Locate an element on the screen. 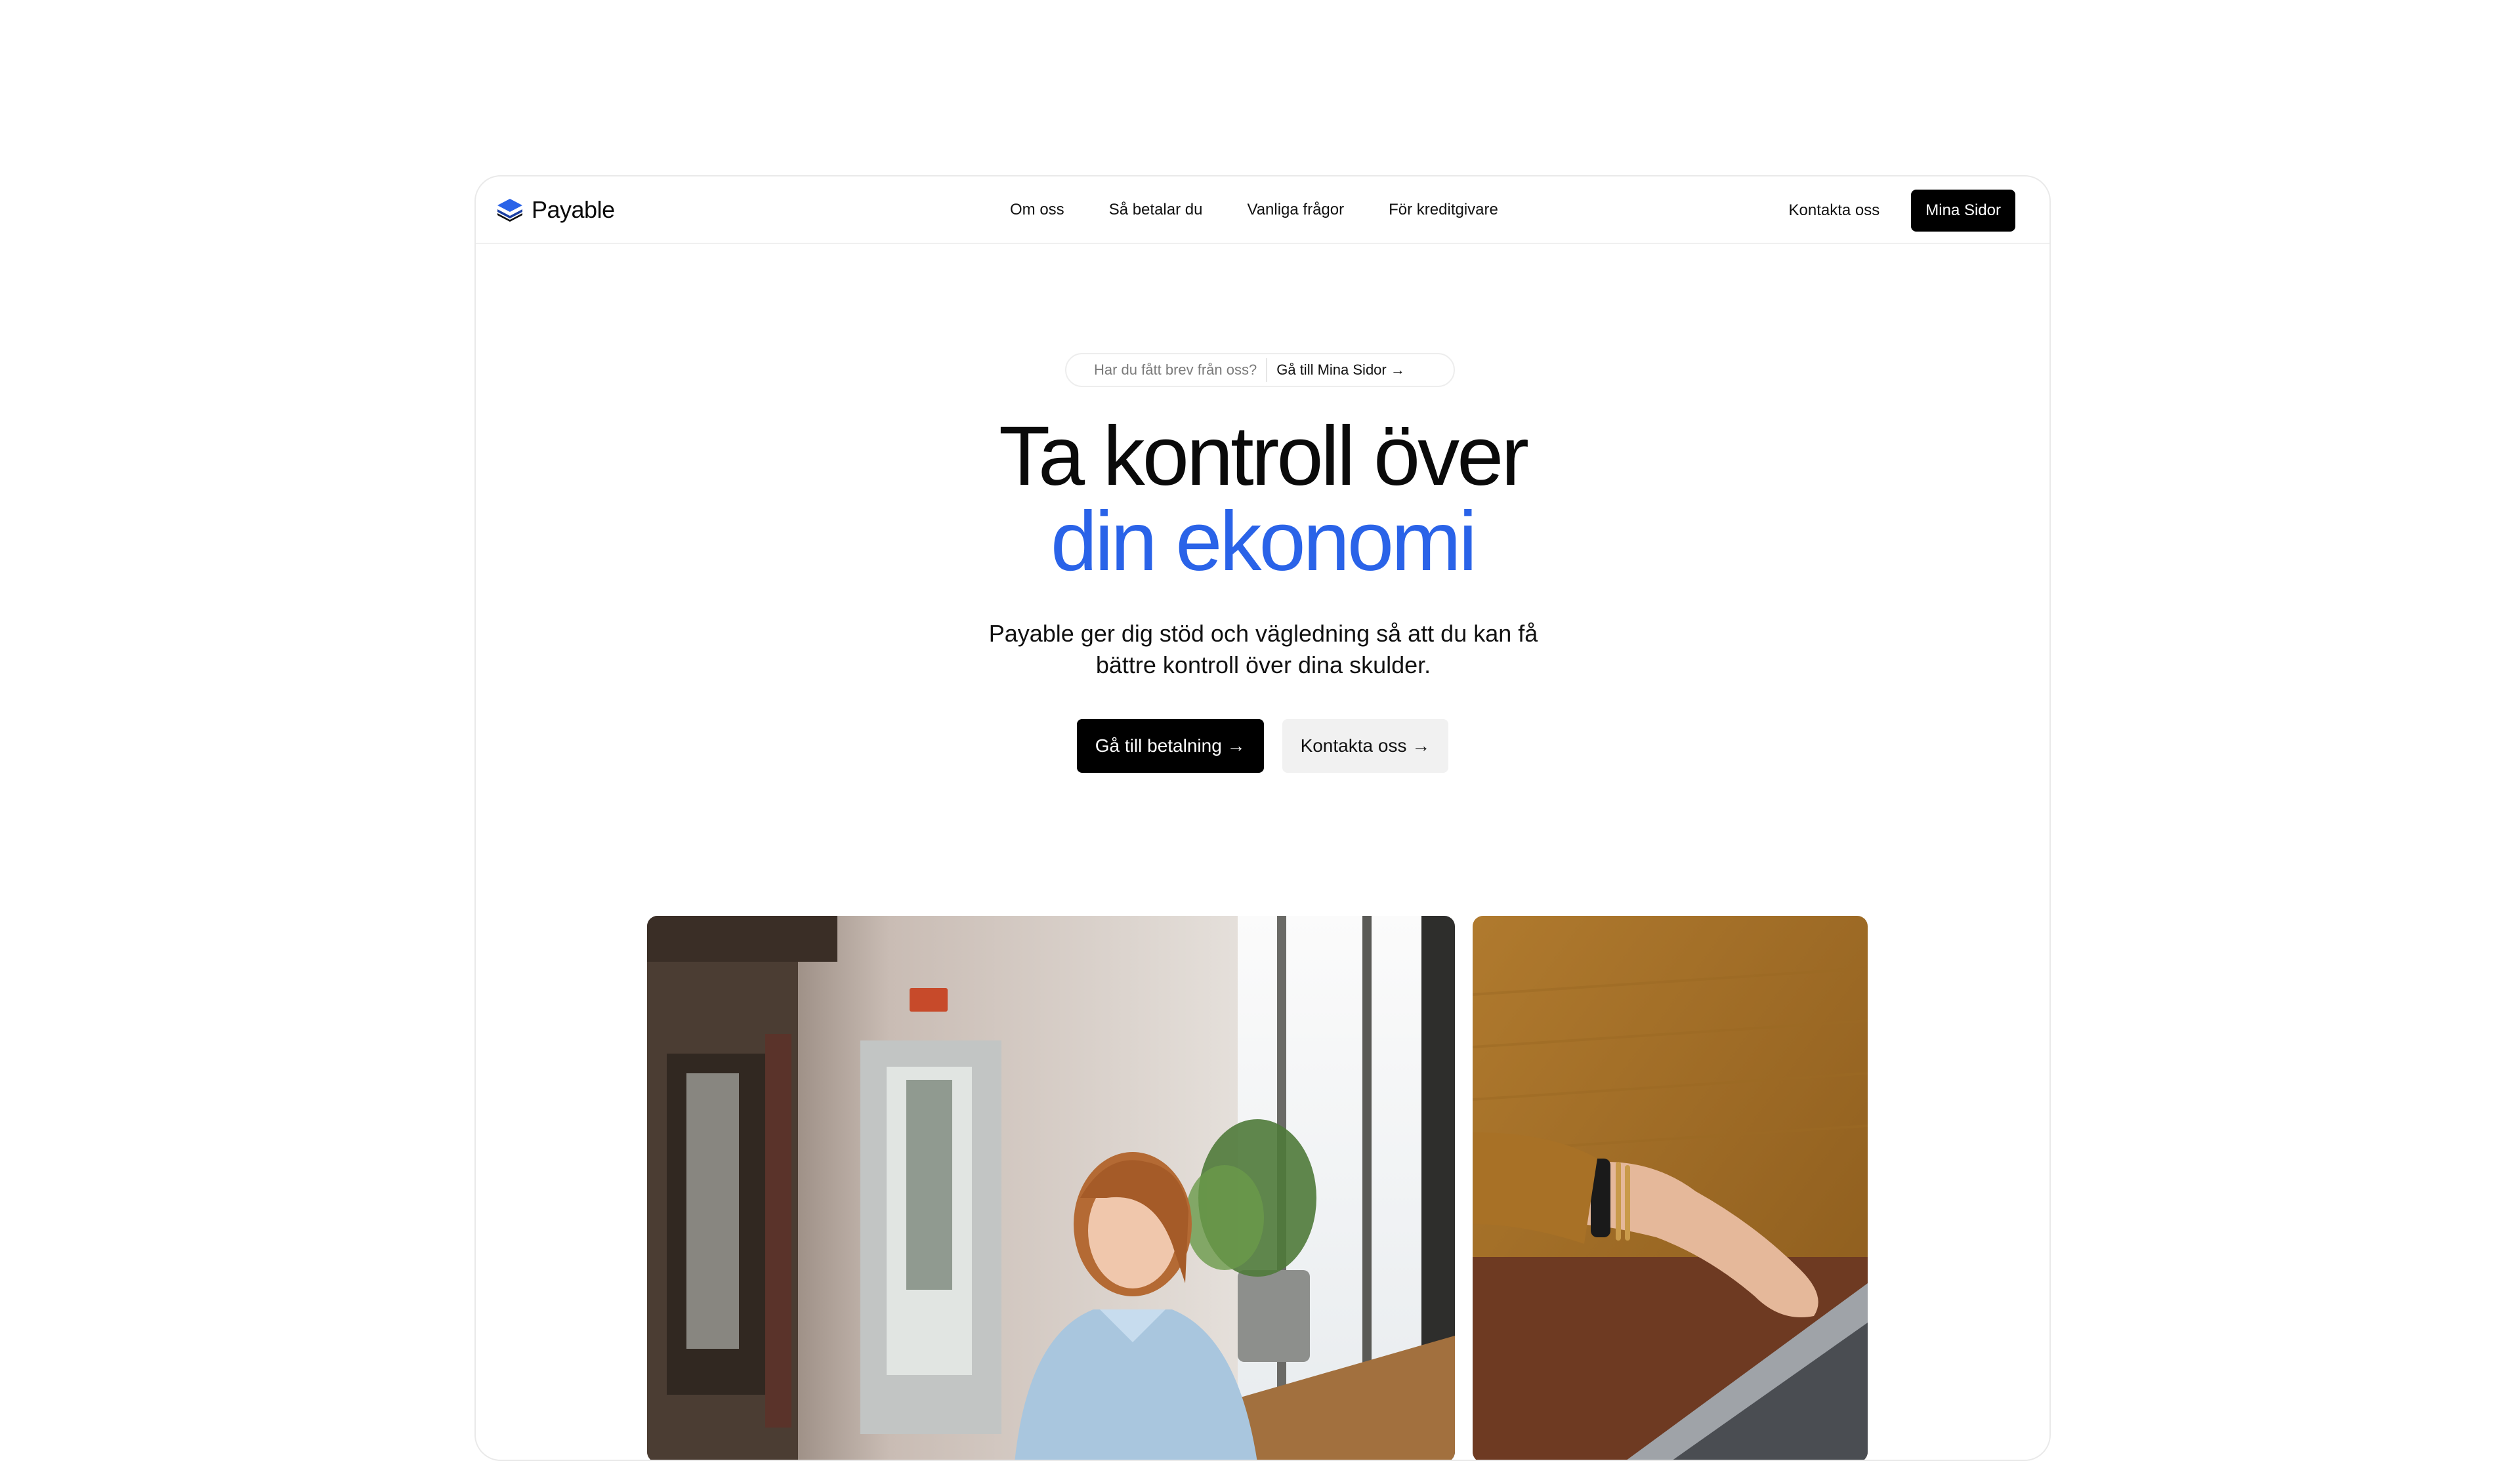 This screenshot has height=1461, width=2520. smiling-woman-cafe-photo is located at coordinates (1051, 1188).